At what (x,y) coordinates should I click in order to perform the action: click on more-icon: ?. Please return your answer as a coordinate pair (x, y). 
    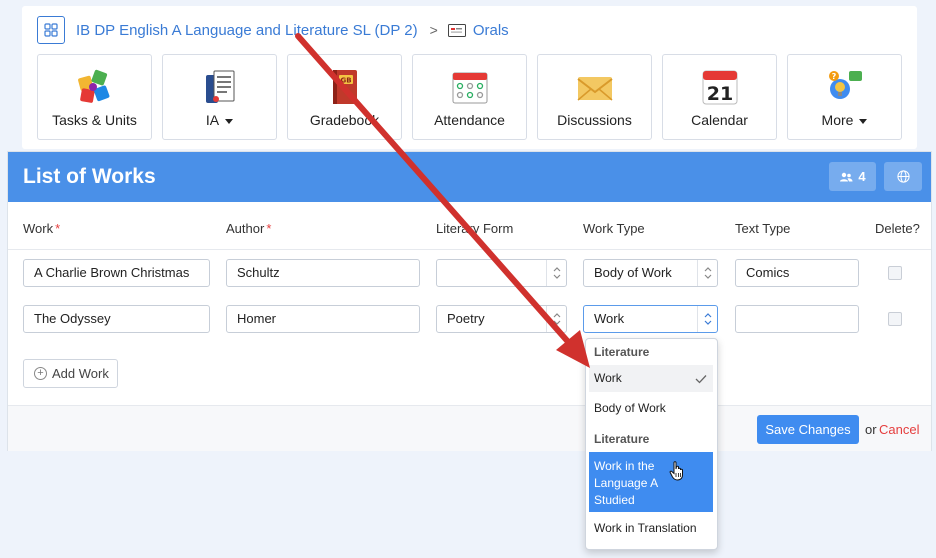
    Looking at the image, I should click on (845, 85).